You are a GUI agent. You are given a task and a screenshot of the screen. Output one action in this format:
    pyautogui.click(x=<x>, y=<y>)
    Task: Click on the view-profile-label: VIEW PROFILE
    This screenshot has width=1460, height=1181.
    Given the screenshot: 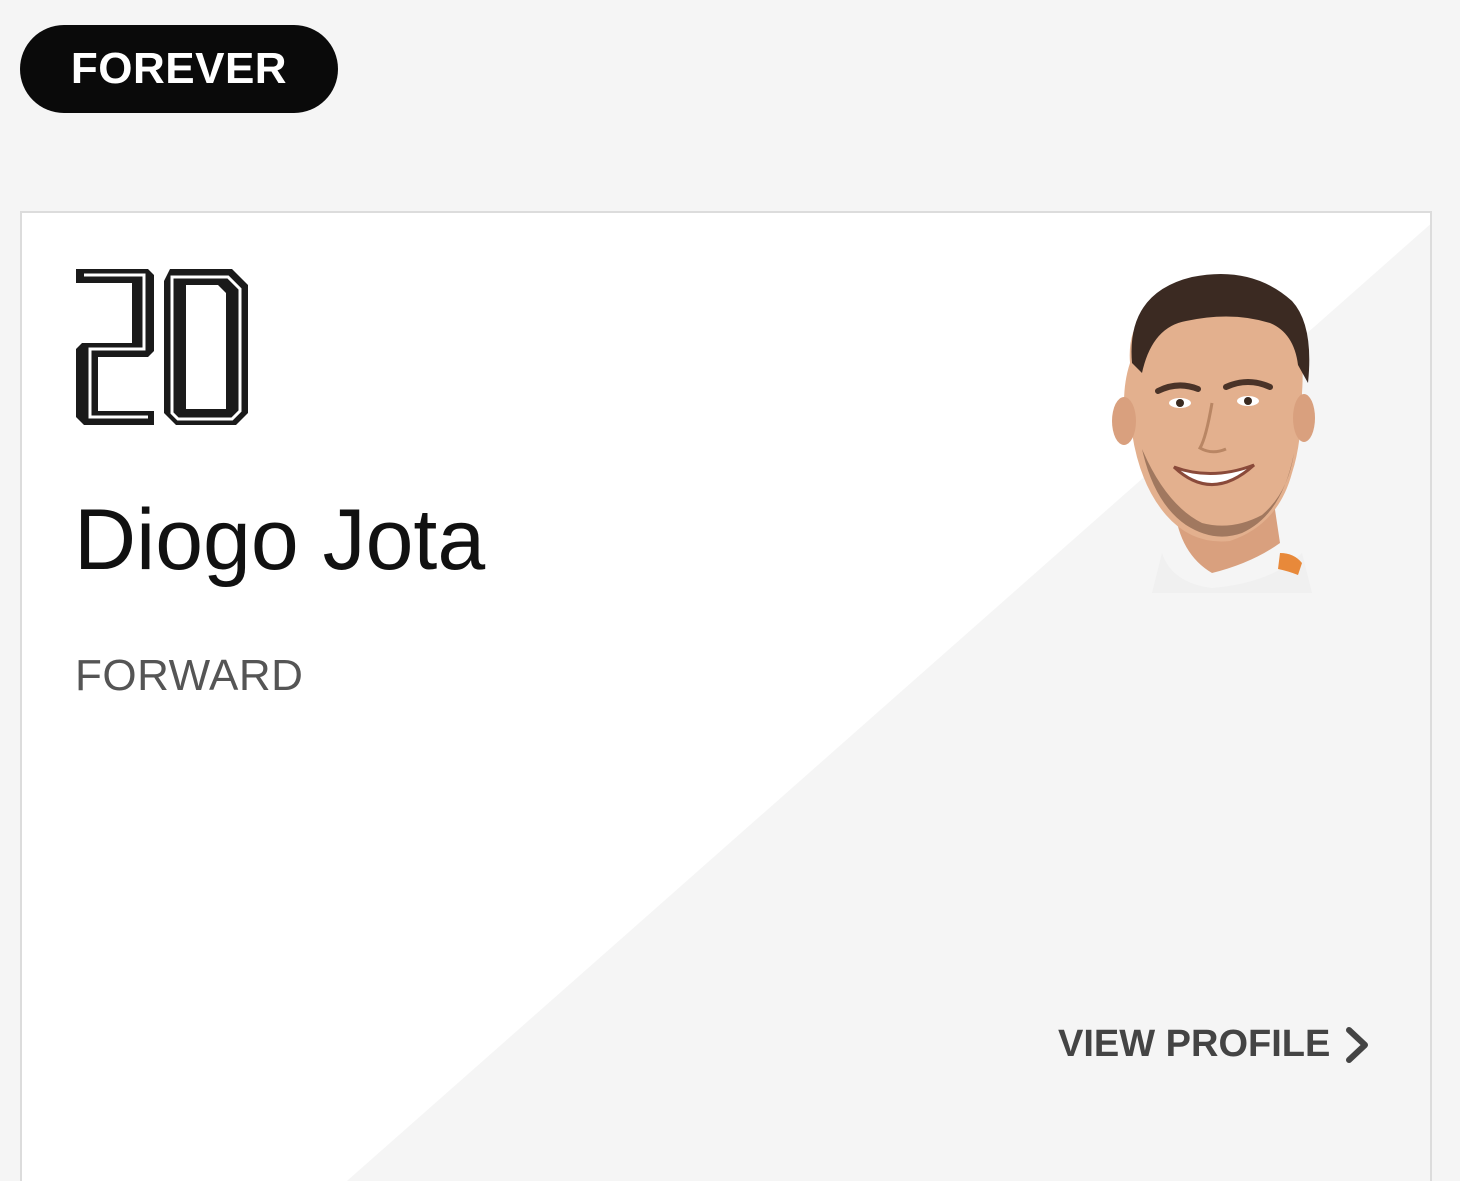 What is the action you would take?
    pyautogui.click(x=1194, y=1044)
    